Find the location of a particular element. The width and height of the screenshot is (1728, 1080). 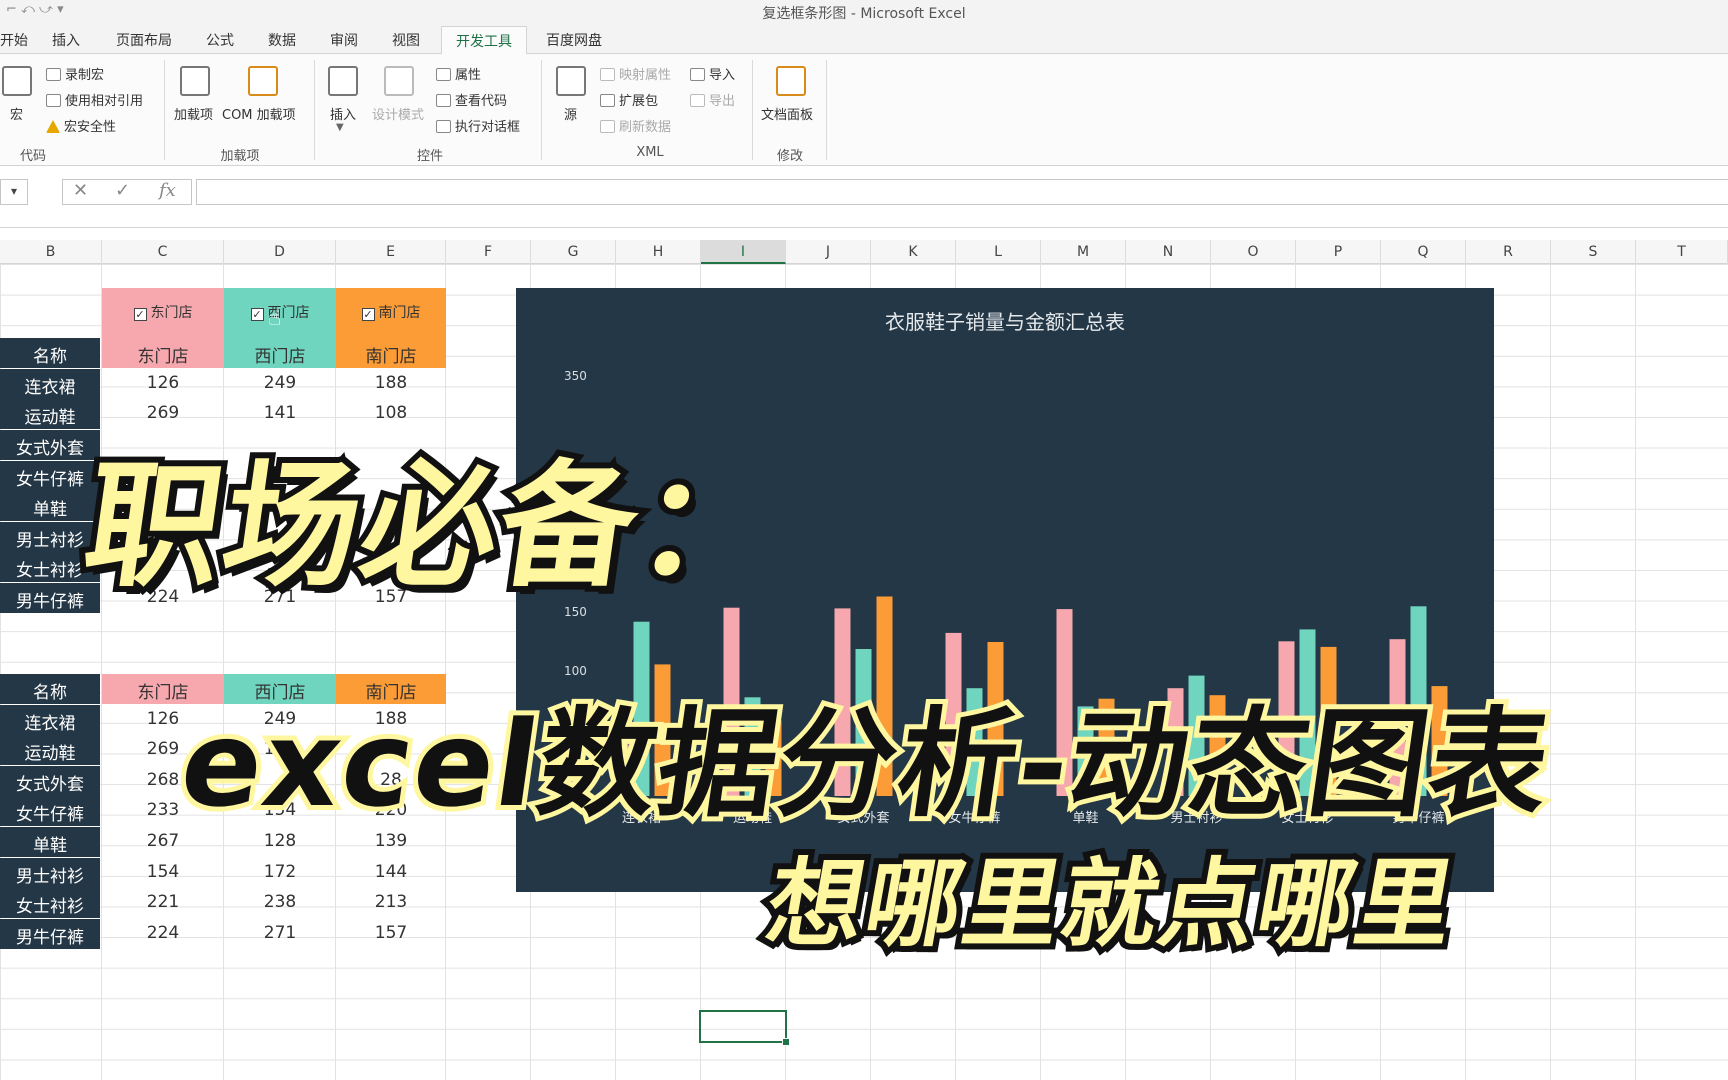

formula-input is located at coordinates (962, 192).